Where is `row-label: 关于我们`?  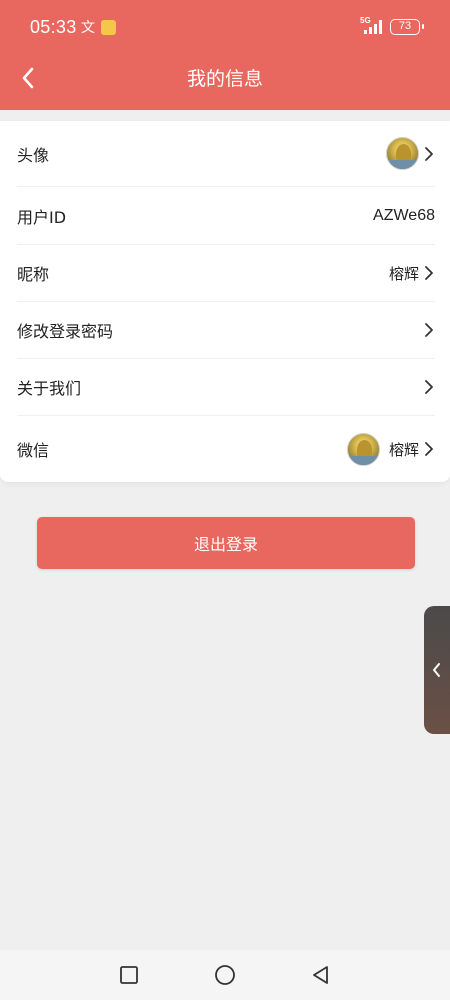 row-label: 关于我们 is located at coordinates (49, 388).